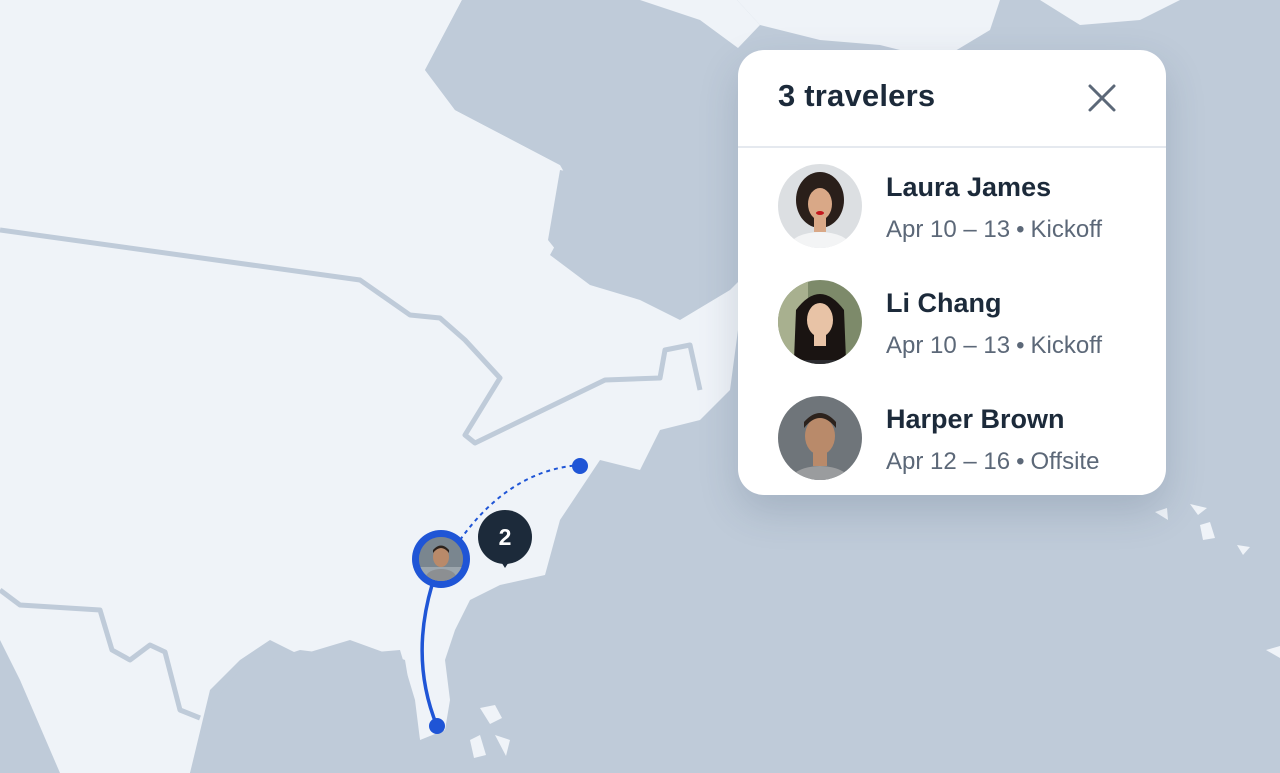 The height and width of the screenshot is (773, 1280). I want to click on cluster-badge-tail, so click(505, 562).